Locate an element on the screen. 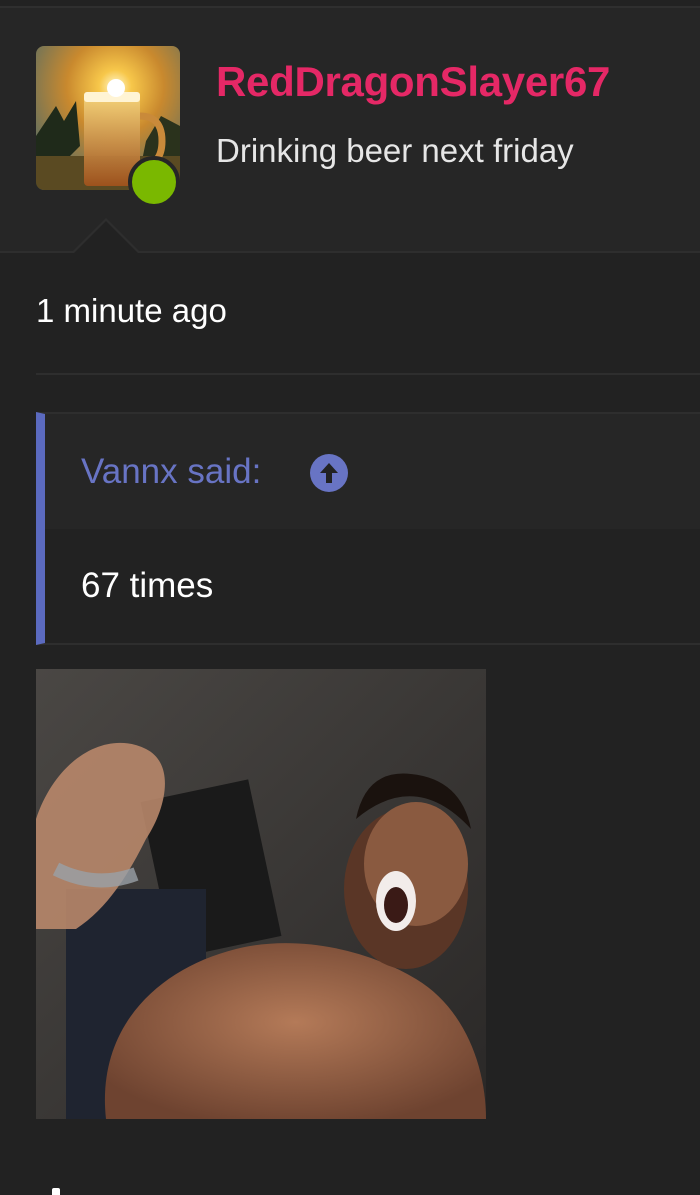 The height and width of the screenshot is (1195, 700). next-post-partial-text is located at coordinates (56, 1191).